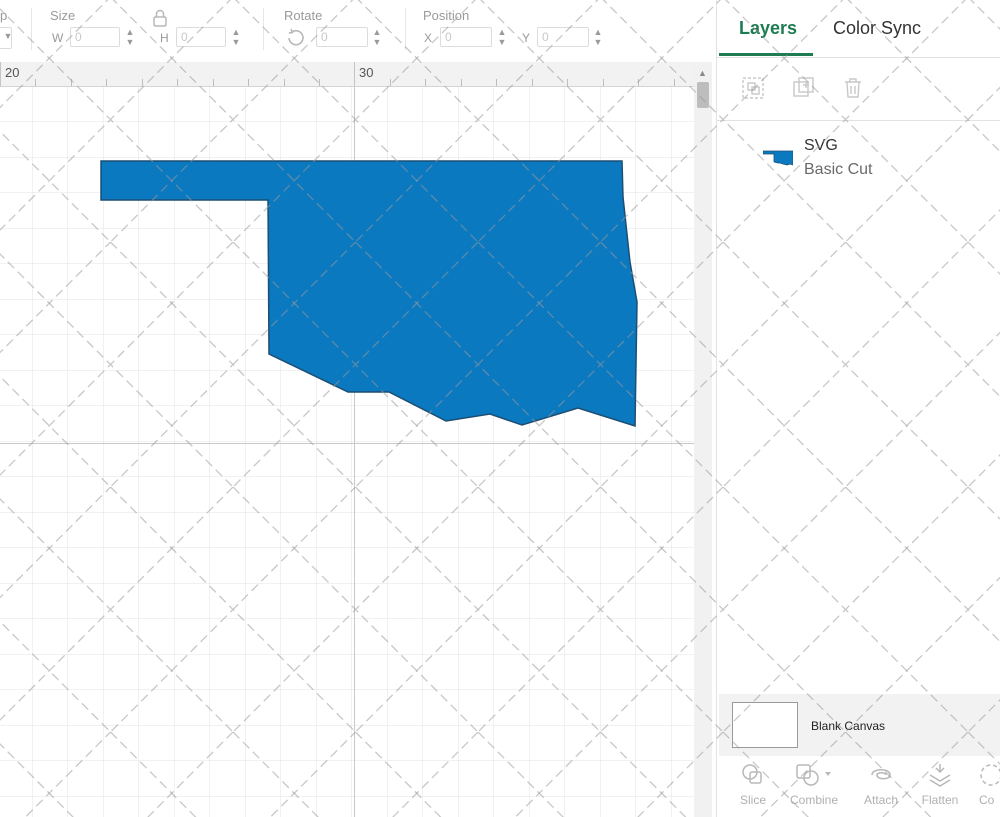 The image size is (1000, 817). I want to click on height-letter: H, so click(164, 38).